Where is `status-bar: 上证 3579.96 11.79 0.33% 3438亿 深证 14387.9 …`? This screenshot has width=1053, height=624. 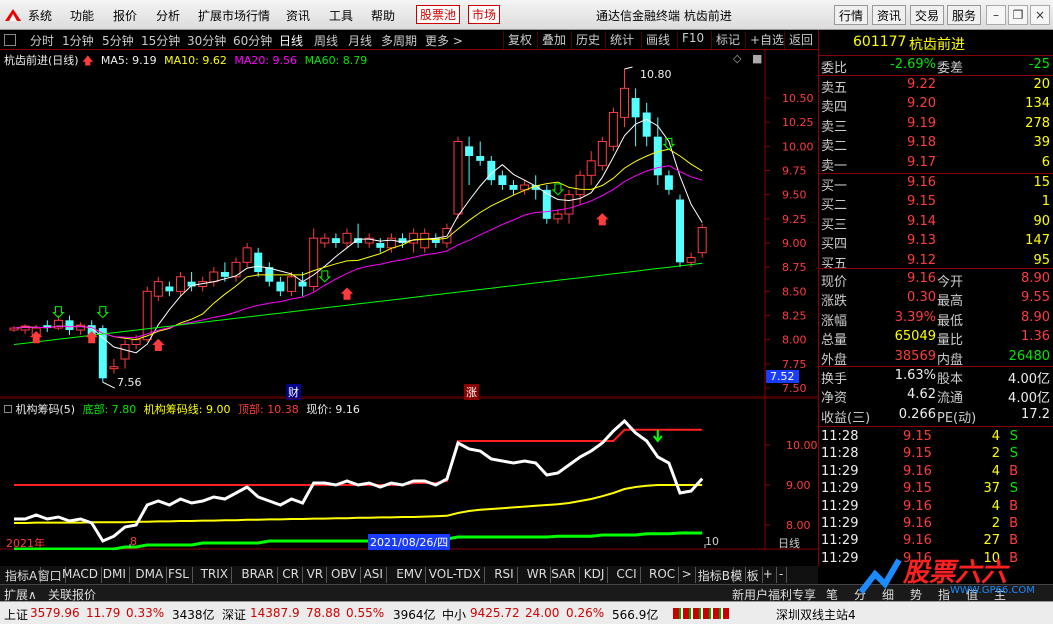 status-bar: 上证 3579.96 11.79 0.33% 3438亿 深证 14387.9 … is located at coordinates (526, 612).